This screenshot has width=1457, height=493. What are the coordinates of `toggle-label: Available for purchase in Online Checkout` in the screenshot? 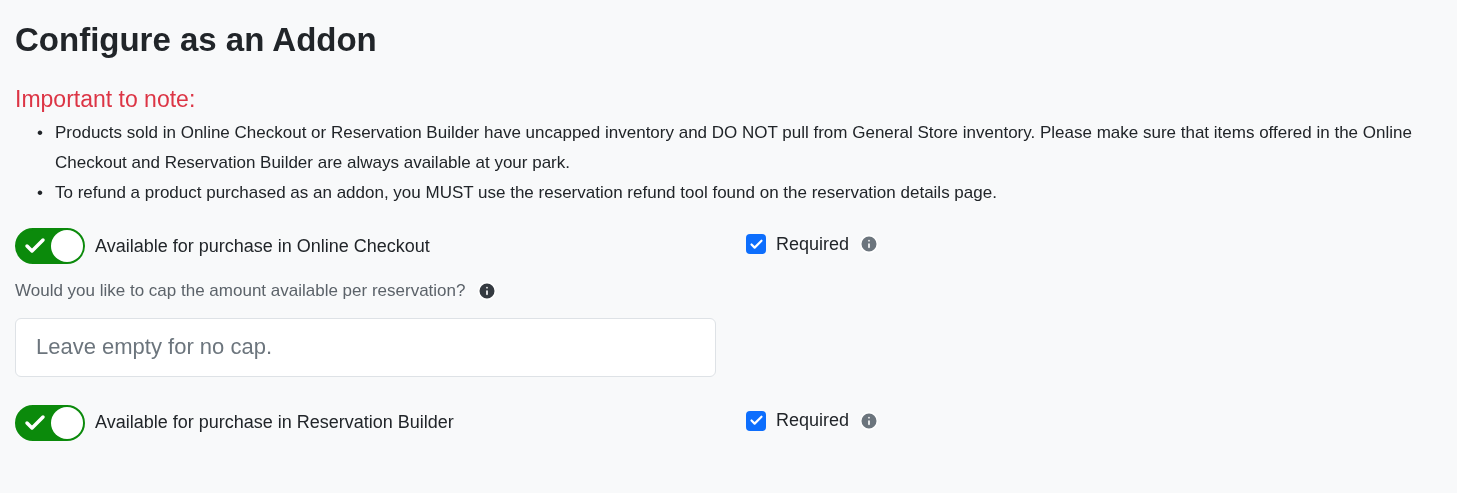 It's located at (262, 246).